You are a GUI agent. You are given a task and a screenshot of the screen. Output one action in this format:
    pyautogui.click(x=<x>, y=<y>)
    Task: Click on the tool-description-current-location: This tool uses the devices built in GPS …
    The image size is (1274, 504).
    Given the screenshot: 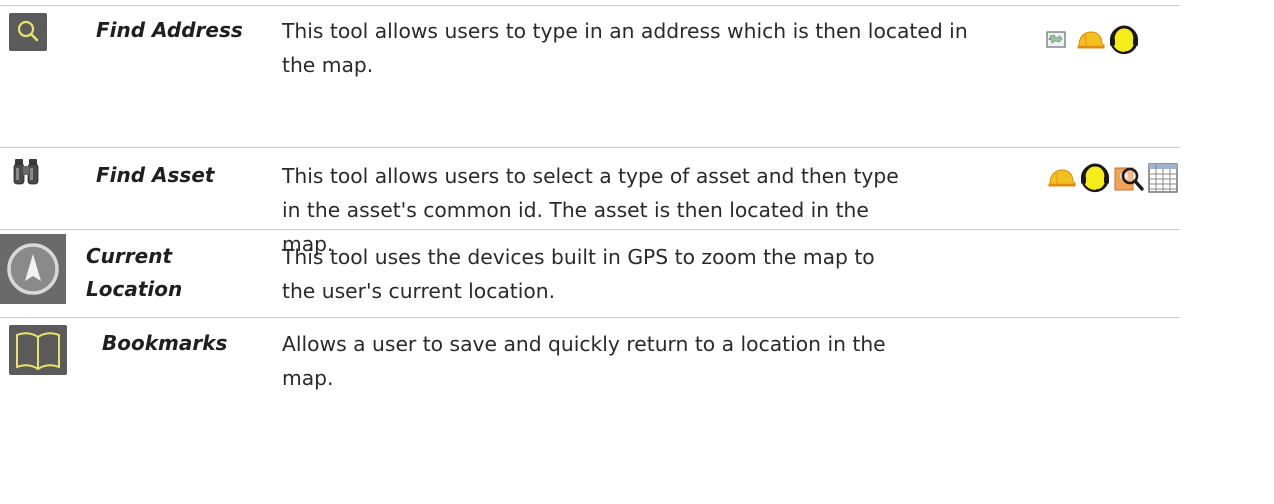 What is the action you would take?
    pyautogui.click(x=578, y=274)
    